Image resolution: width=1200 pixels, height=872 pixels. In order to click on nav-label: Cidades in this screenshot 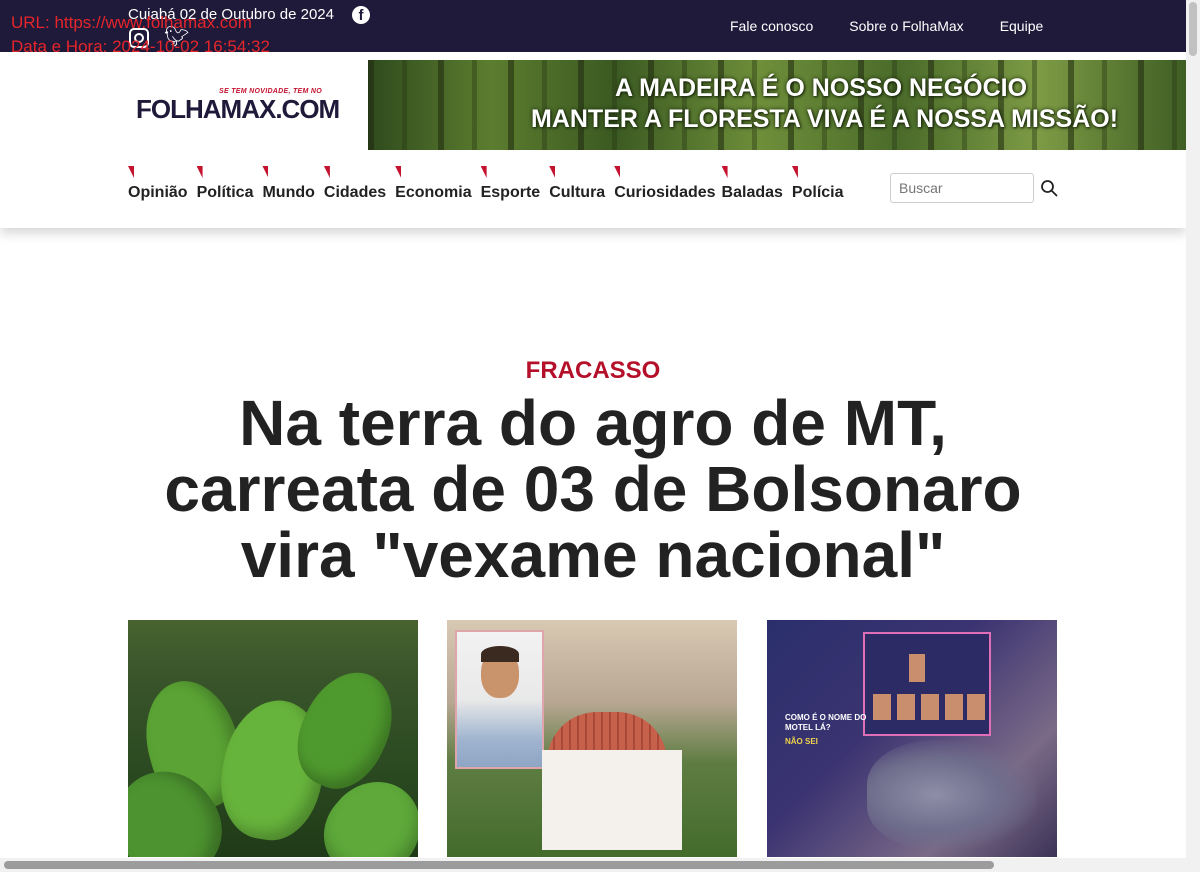, I will do `click(355, 192)`.